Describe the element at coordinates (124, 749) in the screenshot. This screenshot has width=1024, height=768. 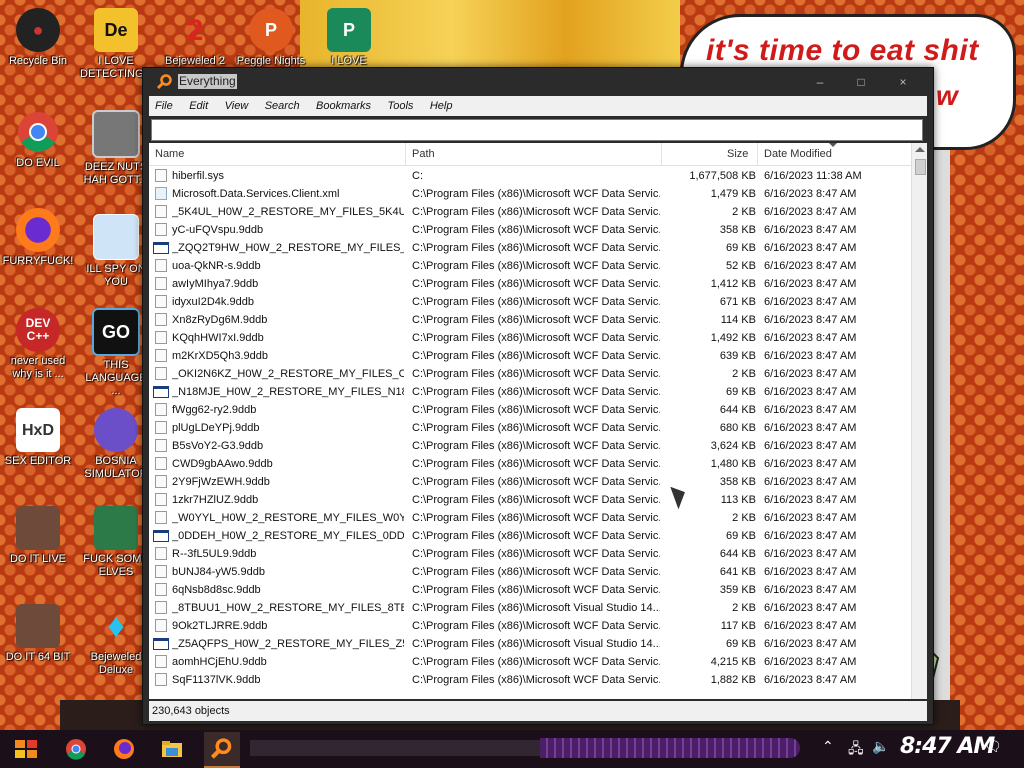
I see `taskbar-firefox` at that location.